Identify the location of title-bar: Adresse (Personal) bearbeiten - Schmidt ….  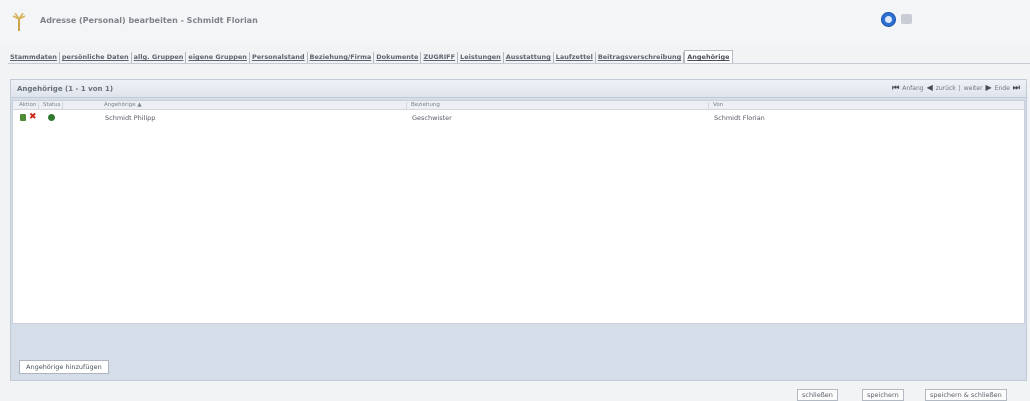
(515, 22).